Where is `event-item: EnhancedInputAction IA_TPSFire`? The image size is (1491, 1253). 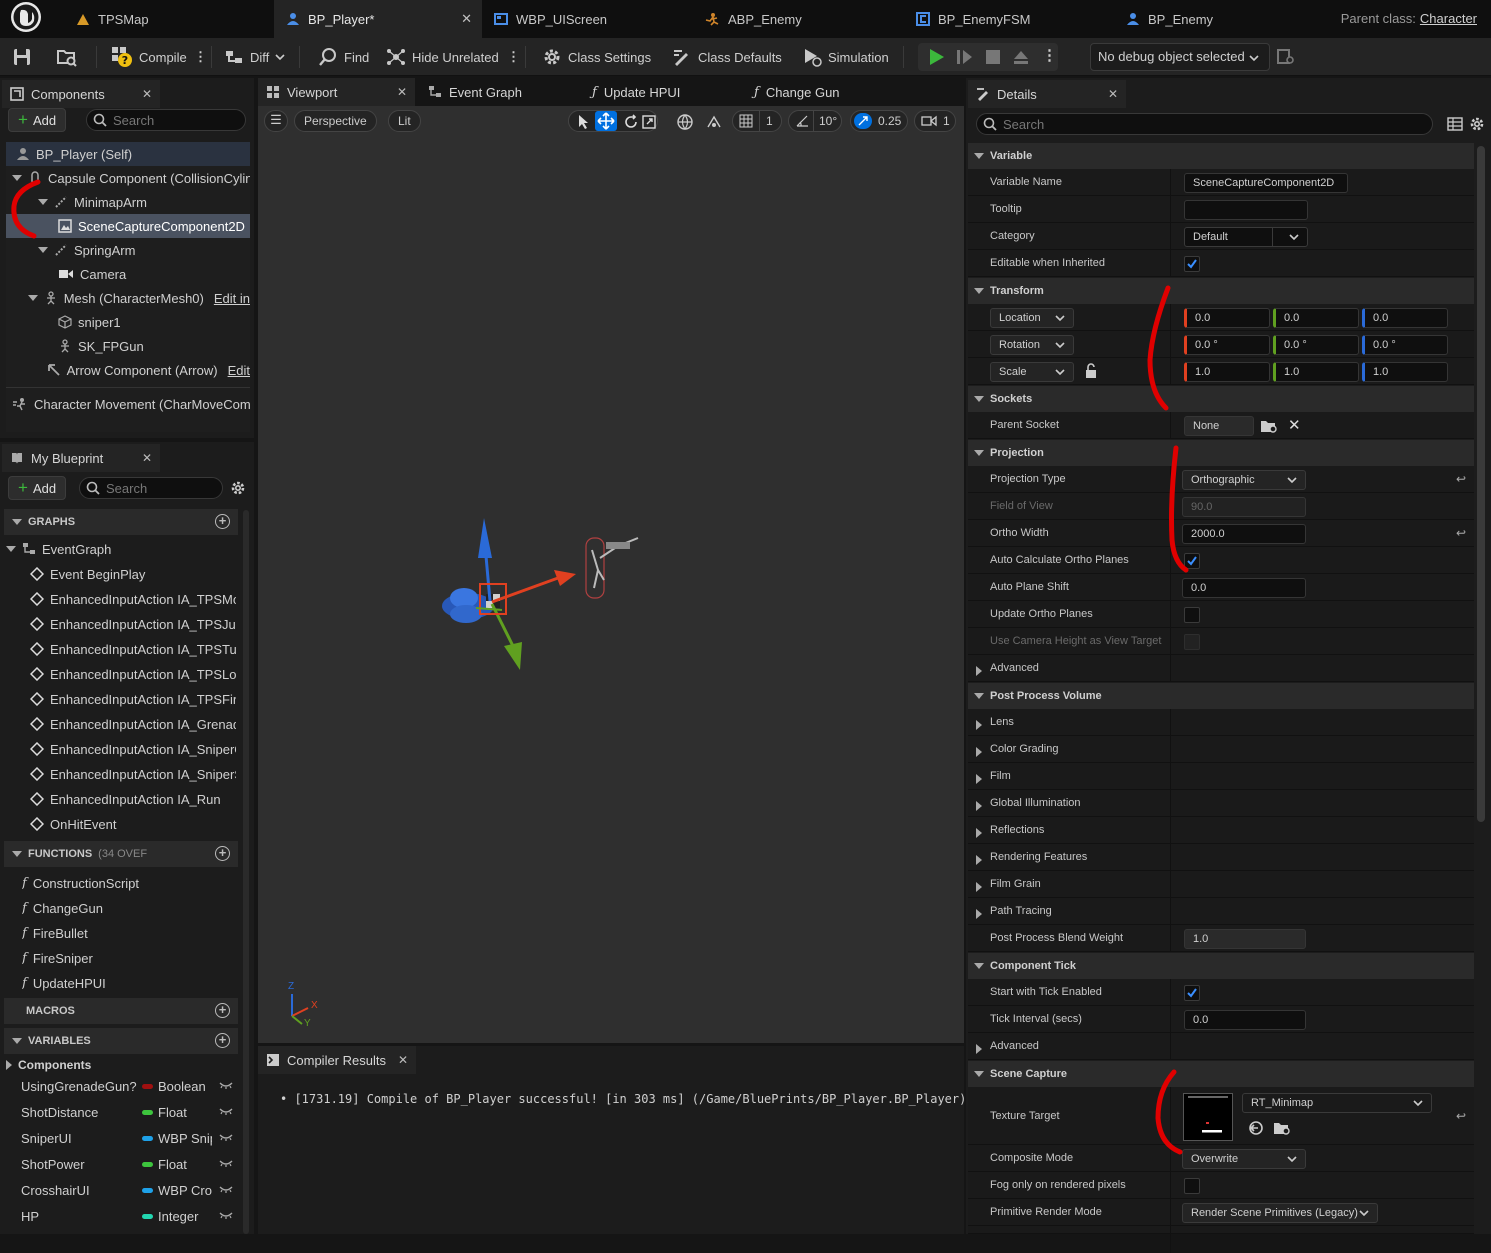 event-item: EnhancedInputAction IA_TPSFire is located at coordinates (133, 699).